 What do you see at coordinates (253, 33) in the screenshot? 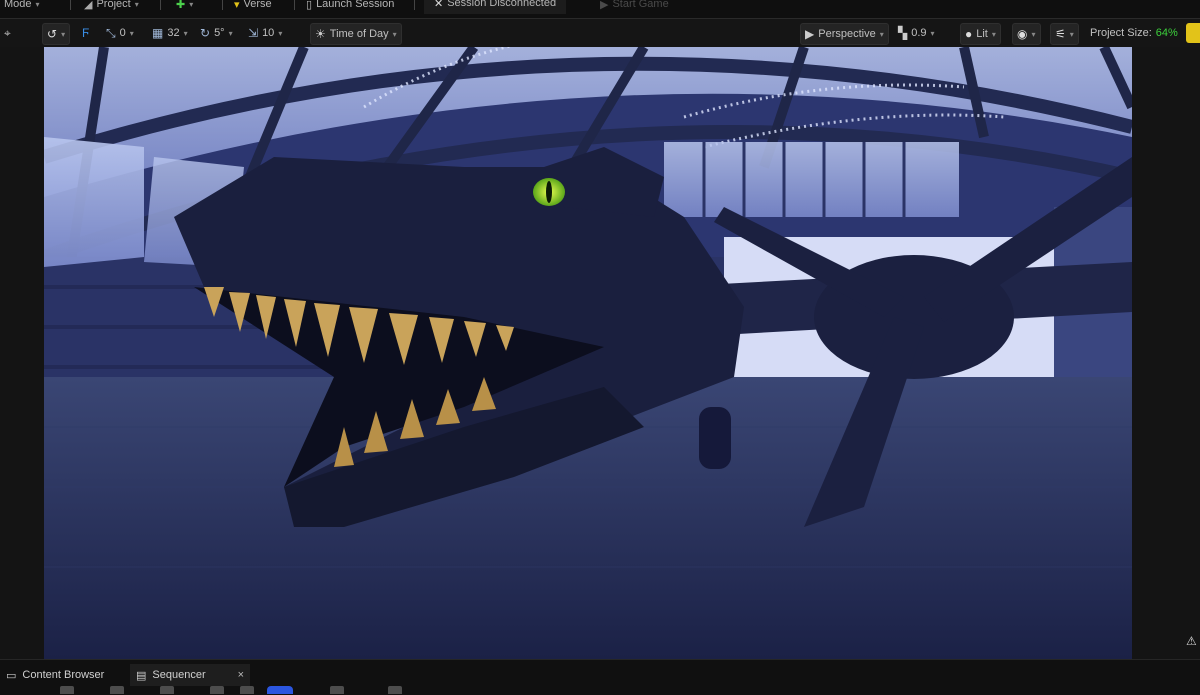
I see `scale-snap-icon: ⇲` at bounding box center [253, 33].